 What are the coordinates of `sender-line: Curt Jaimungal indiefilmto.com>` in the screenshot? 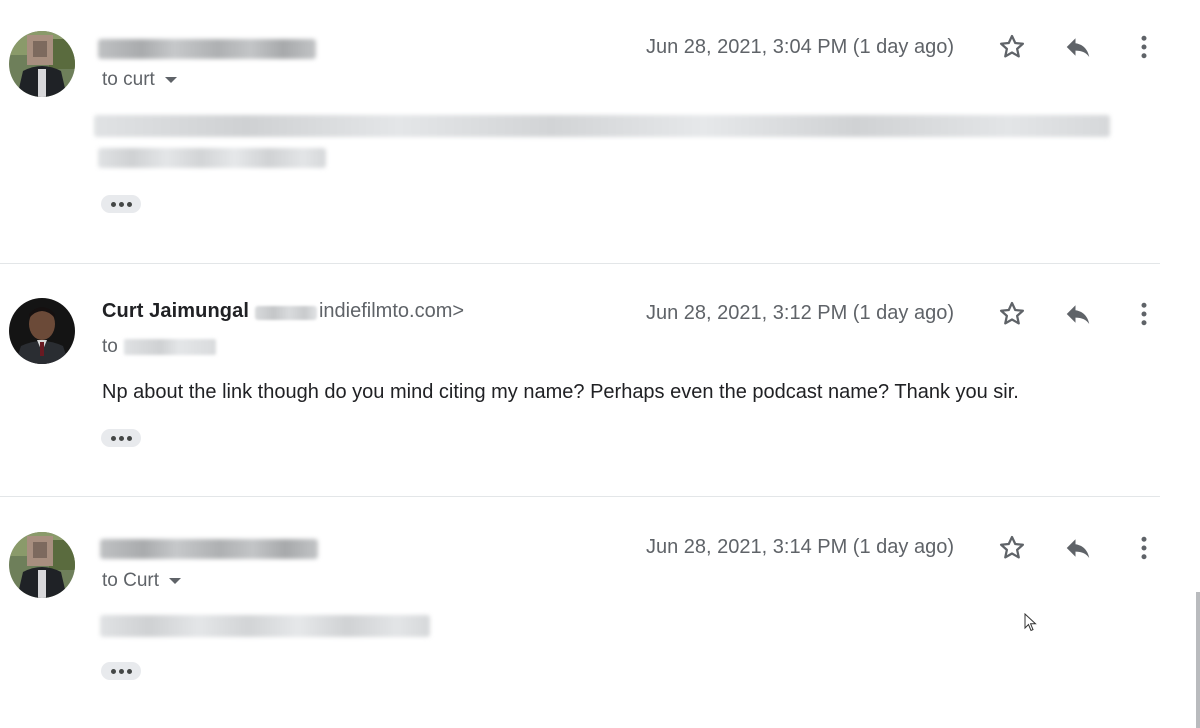 It's located at (283, 314).